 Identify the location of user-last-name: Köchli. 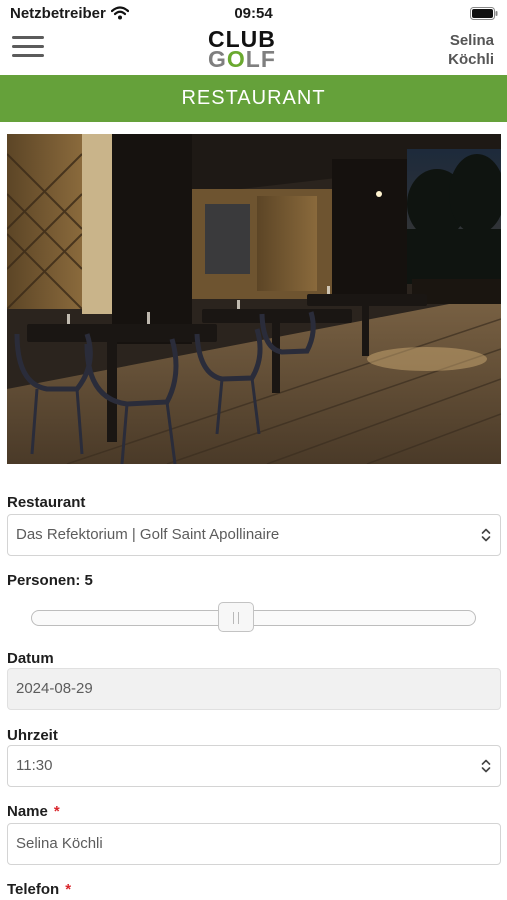
(471, 59).